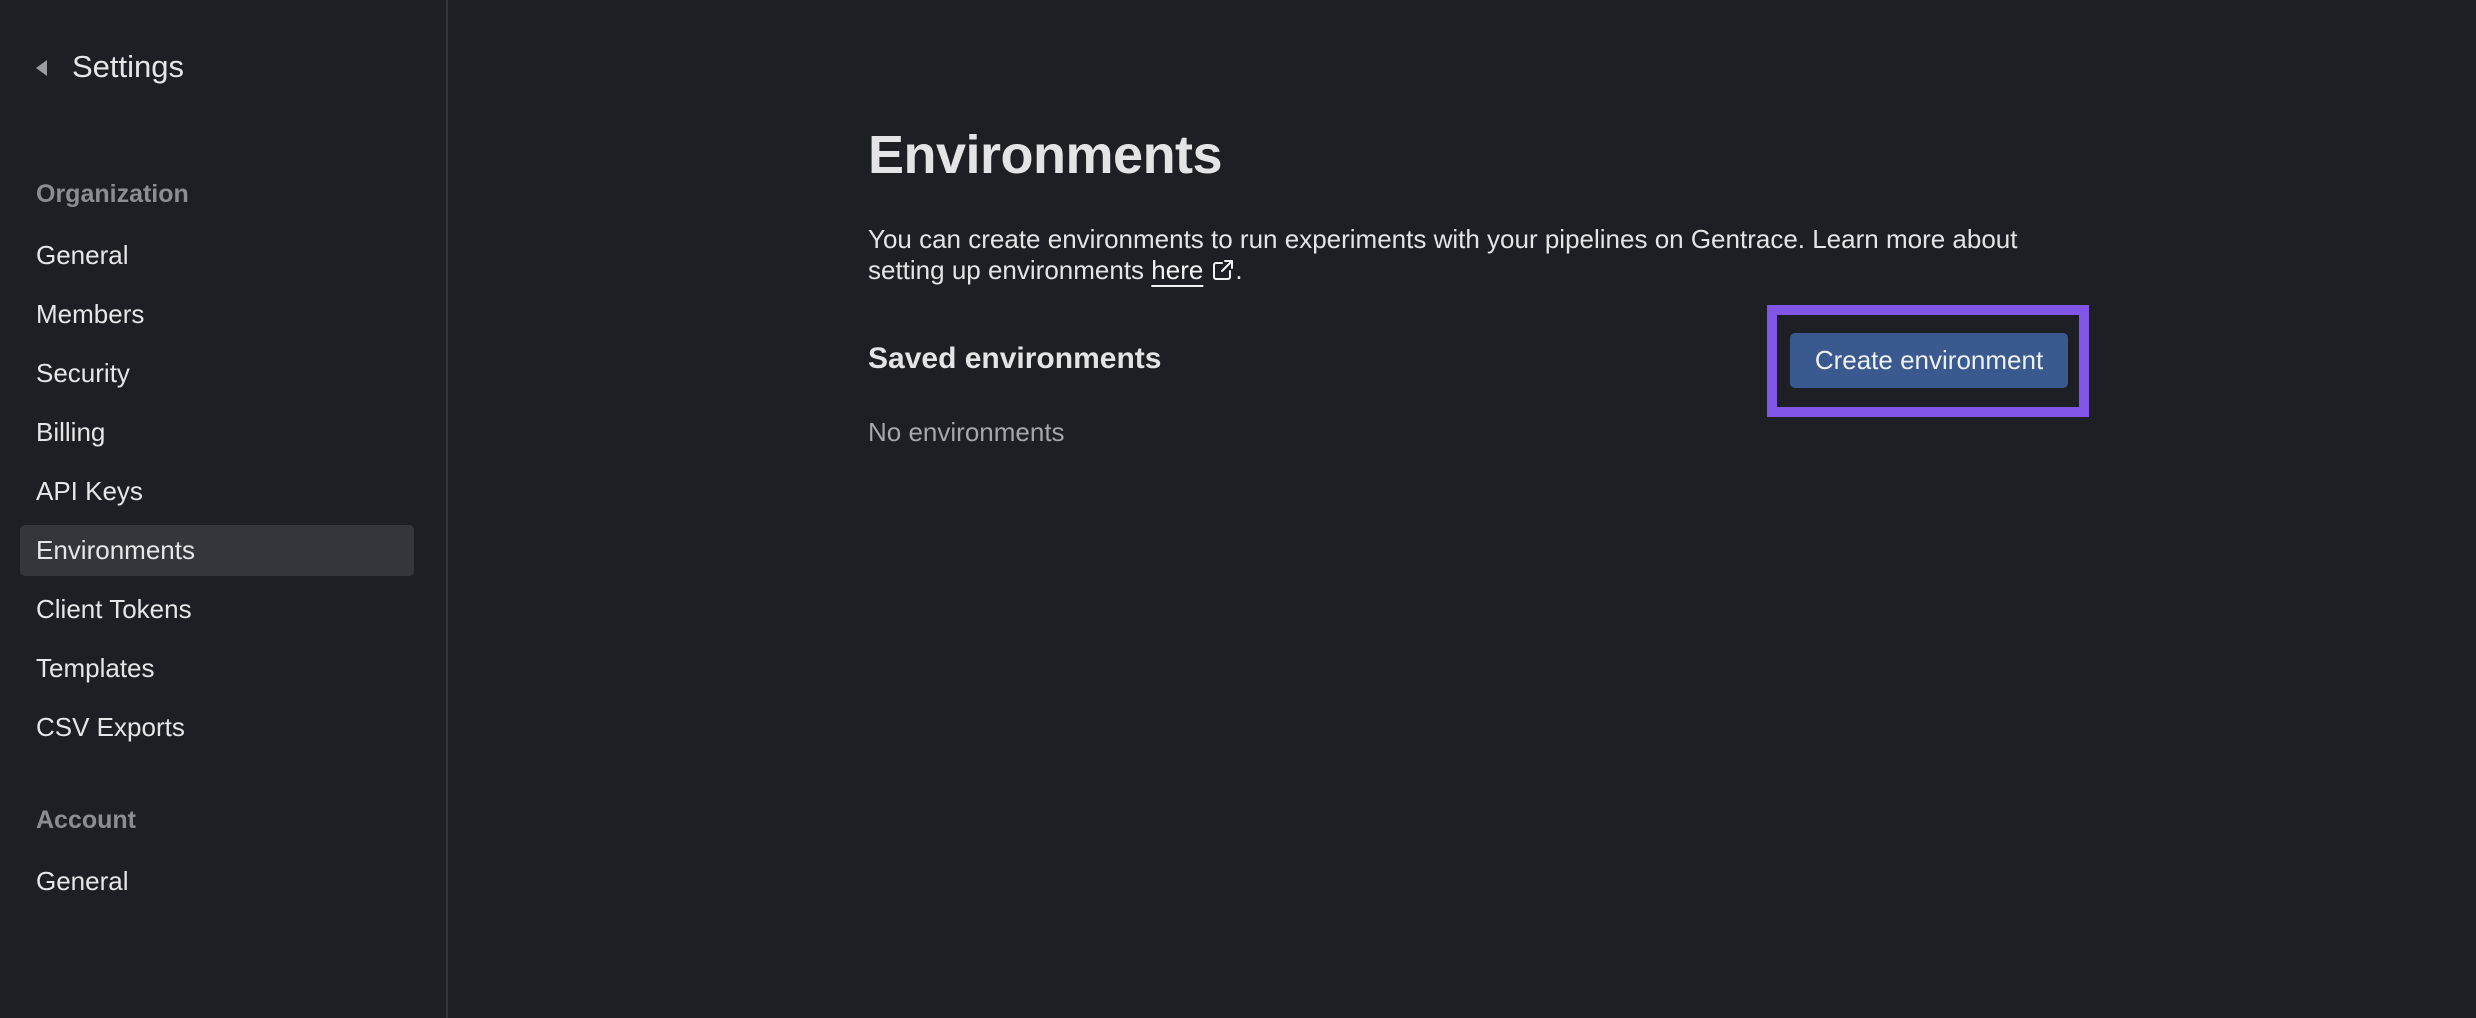 This screenshot has height=1018, width=2476. What do you see at coordinates (128, 66) in the screenshot?
I see `sidebar-title: Settings` at bounding box center [128, 66].